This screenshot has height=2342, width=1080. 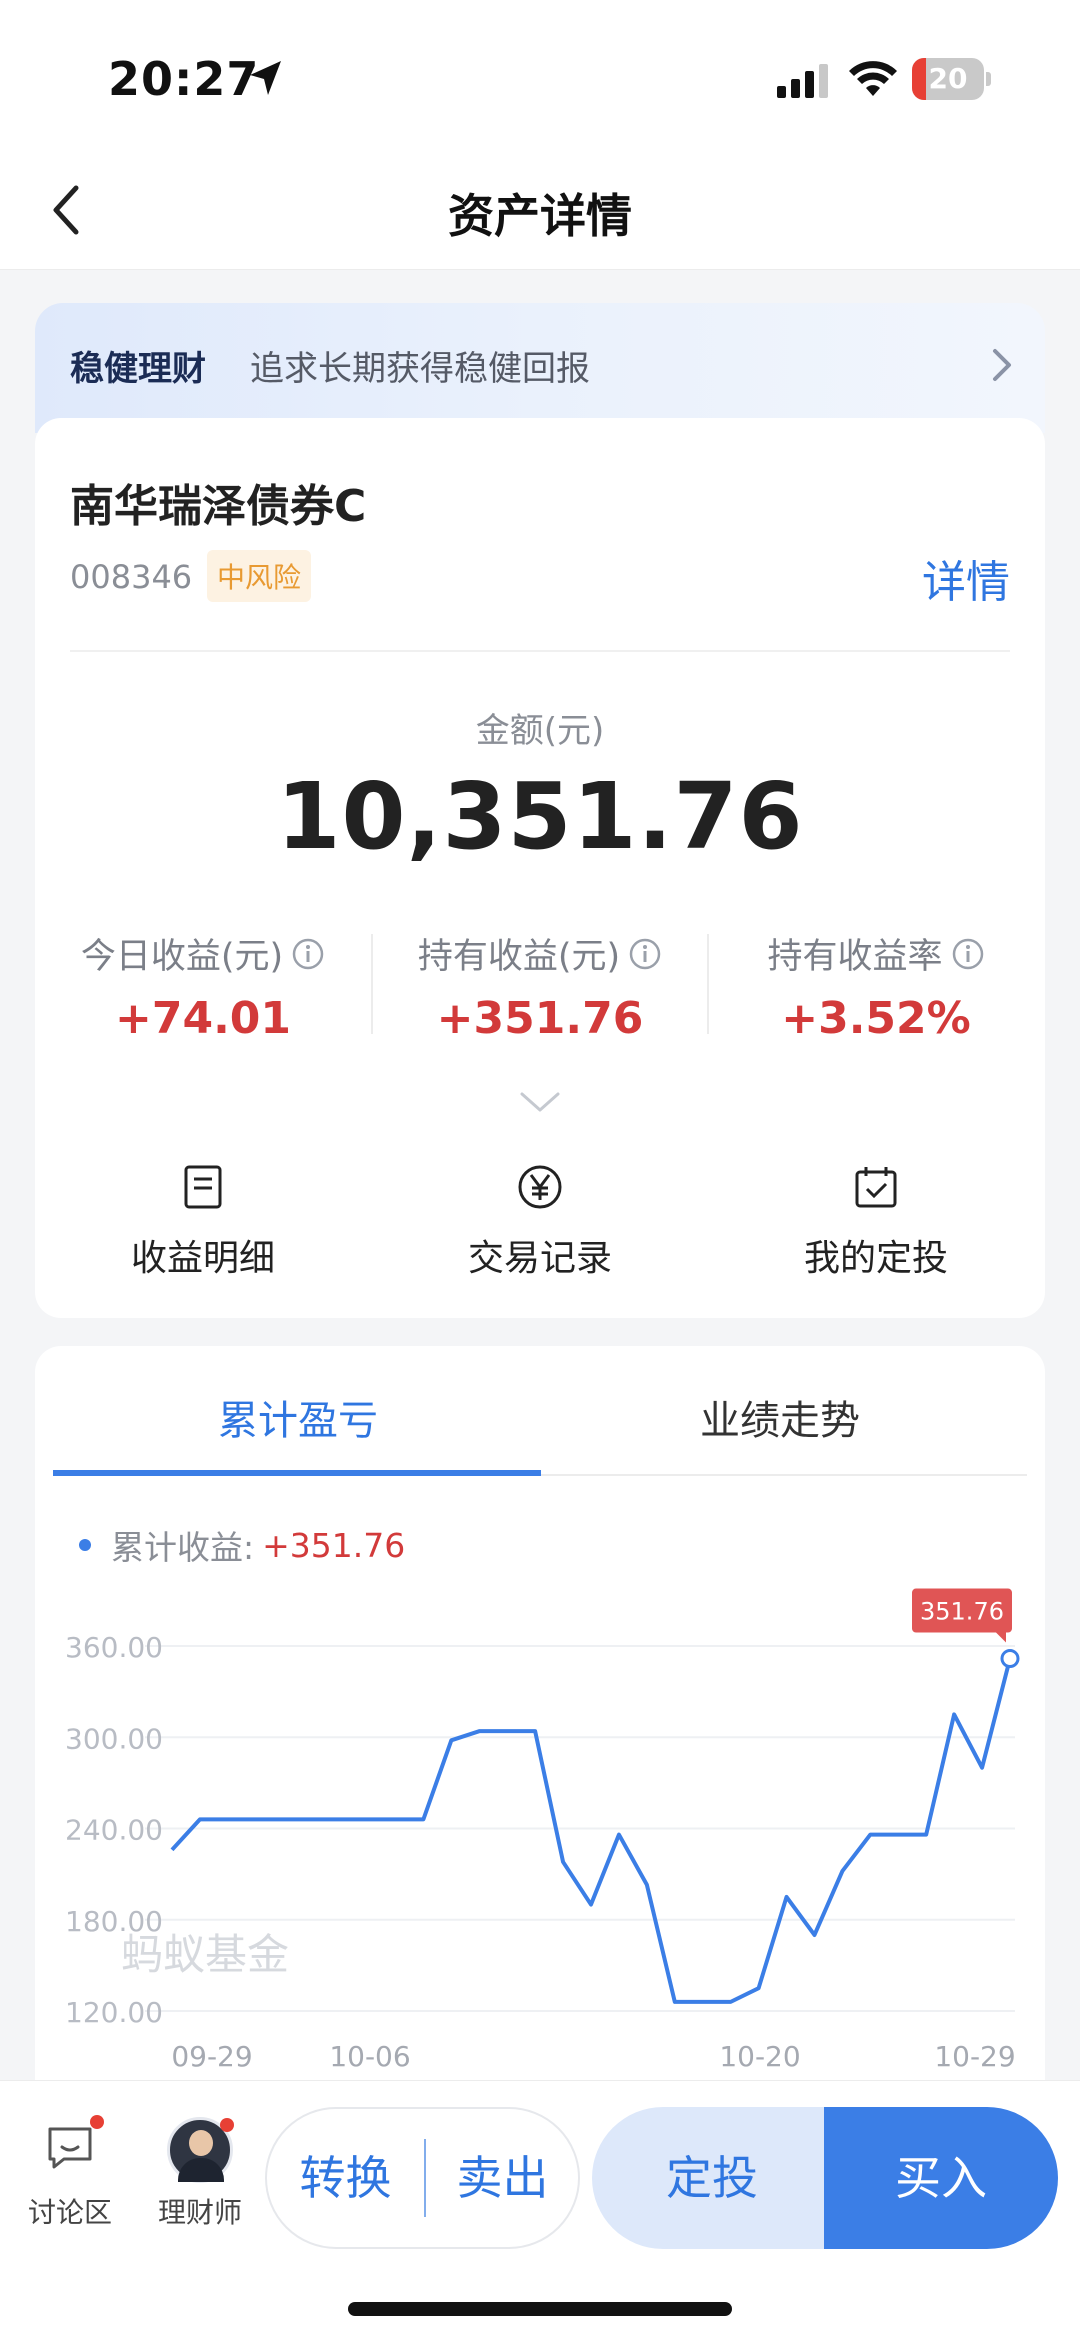 I want to click on quick-profit-detail: 收益明细, so click(x=203, y=1222).